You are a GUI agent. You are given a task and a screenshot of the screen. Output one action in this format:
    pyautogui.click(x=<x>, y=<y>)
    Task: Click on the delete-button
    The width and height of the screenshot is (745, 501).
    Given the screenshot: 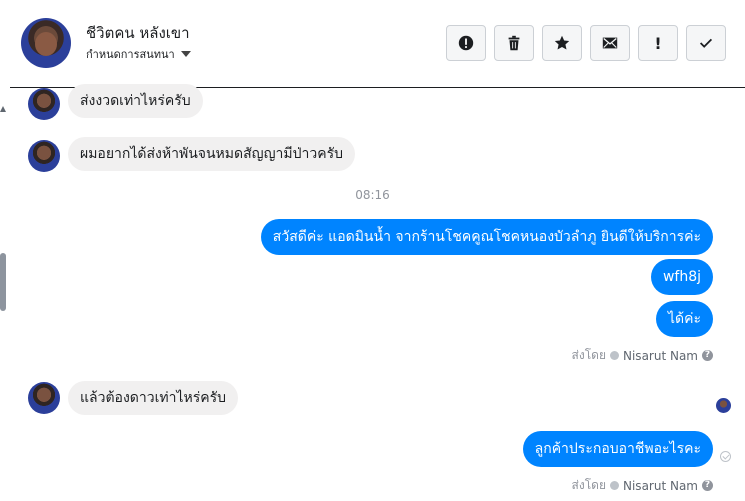 What is the action you would take?
    pyautogui.click(x=514, y=43)
    